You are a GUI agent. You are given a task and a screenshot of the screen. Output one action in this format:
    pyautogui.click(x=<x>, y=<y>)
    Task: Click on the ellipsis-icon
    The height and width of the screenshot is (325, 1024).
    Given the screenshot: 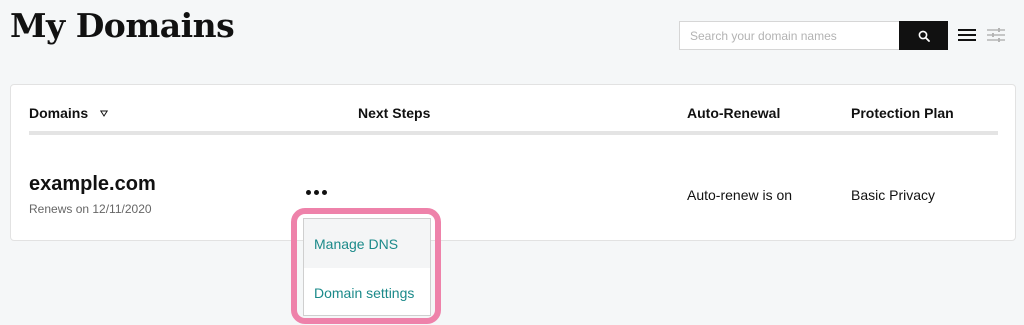 What is the action you would take?
    pyautogui.click(x=316, y=192)
    